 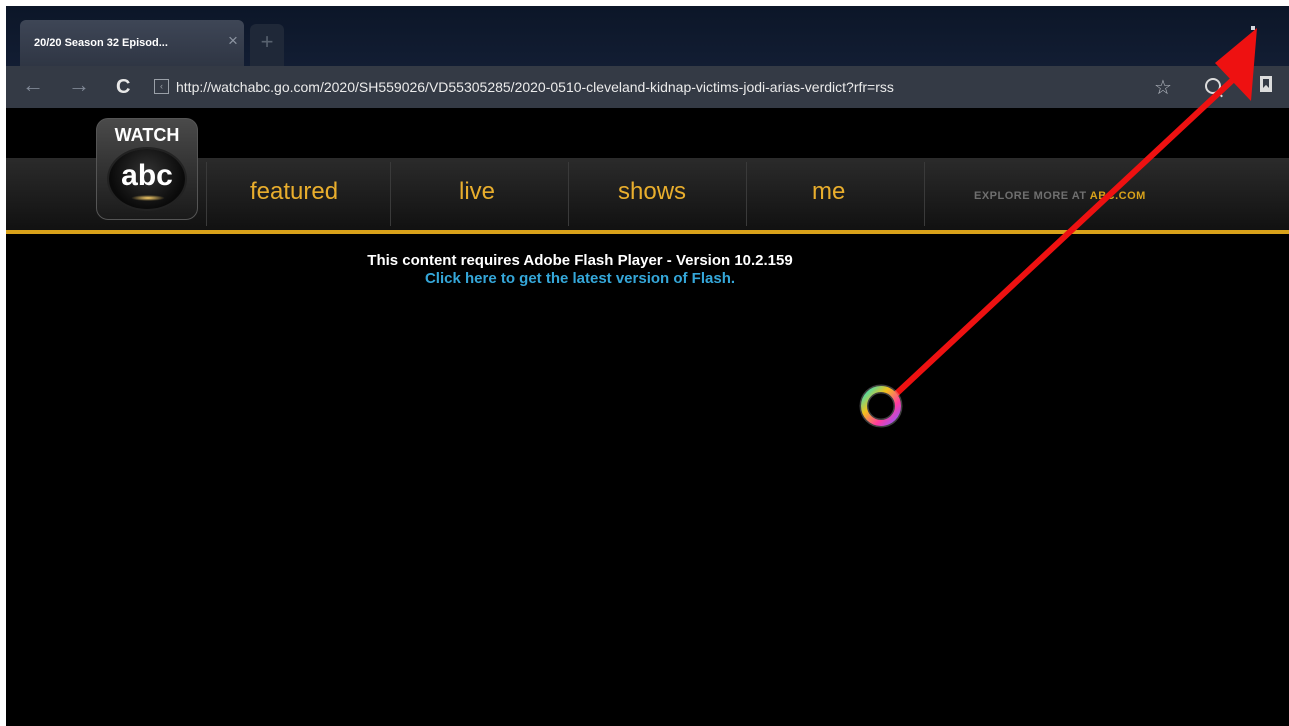 What do you see at coordinates (161, 86) in the screenshot?
I see `site-info-icon: ‹` at bounding box center [161, 86].